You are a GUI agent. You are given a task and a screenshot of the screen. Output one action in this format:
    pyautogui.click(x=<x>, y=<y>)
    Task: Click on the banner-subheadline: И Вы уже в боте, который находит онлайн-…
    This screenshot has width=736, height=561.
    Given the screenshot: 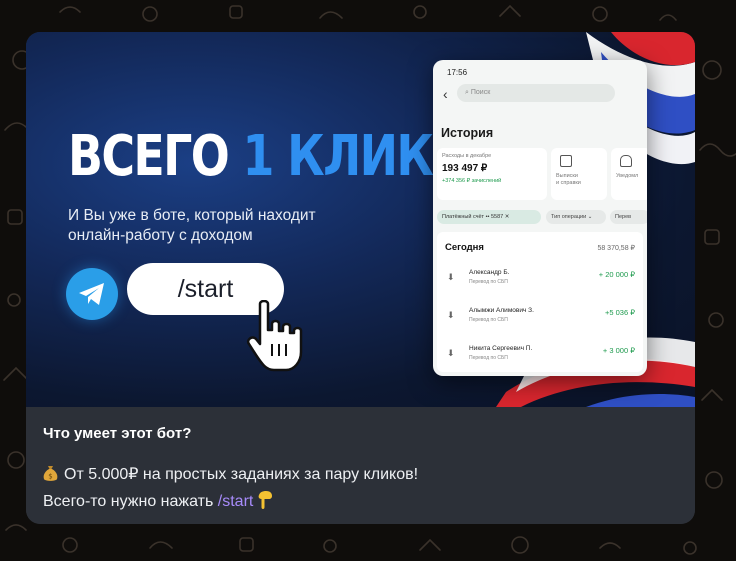 What is the action you would take?
    pyautogui.click(x=228, y=226)
    